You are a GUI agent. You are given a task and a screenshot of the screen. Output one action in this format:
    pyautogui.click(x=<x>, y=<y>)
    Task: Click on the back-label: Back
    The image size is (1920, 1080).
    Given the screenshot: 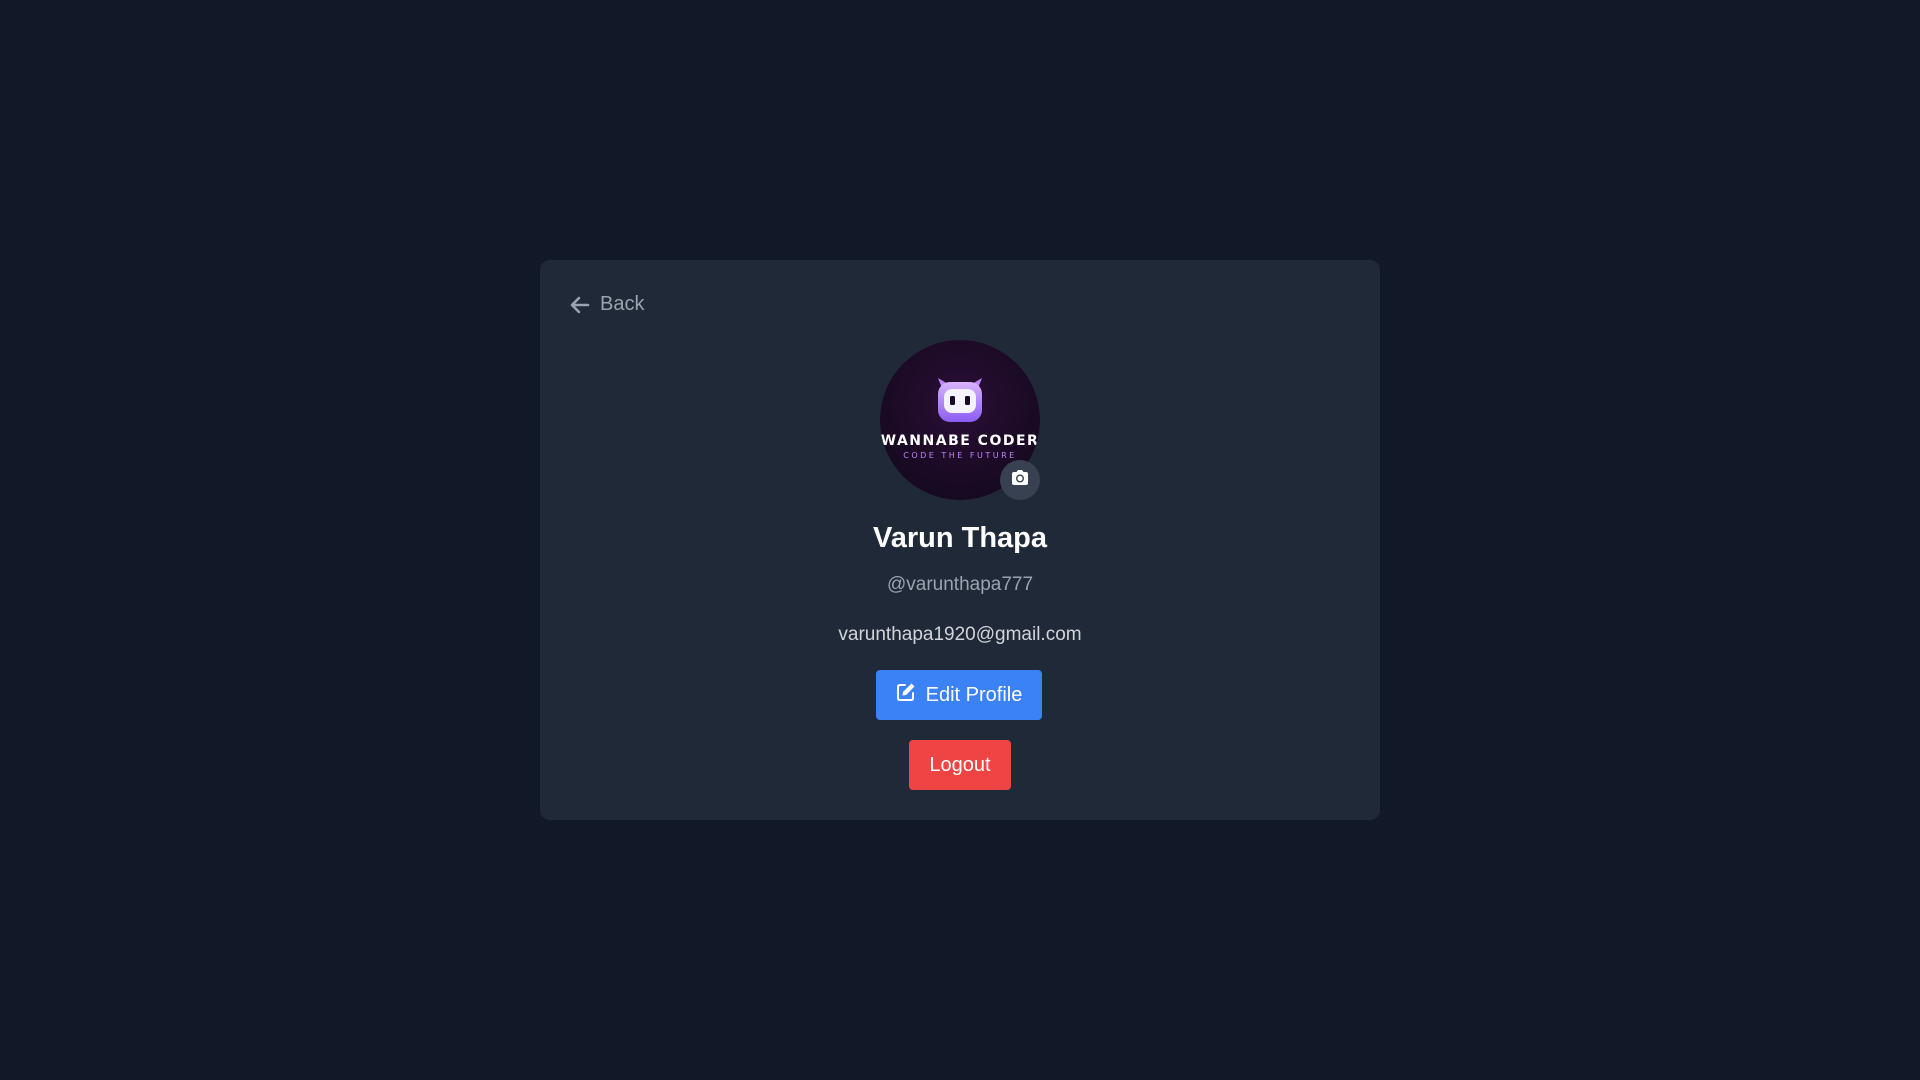 What is the action you would take?
    pyautogui.click(x=622, y=304)
    